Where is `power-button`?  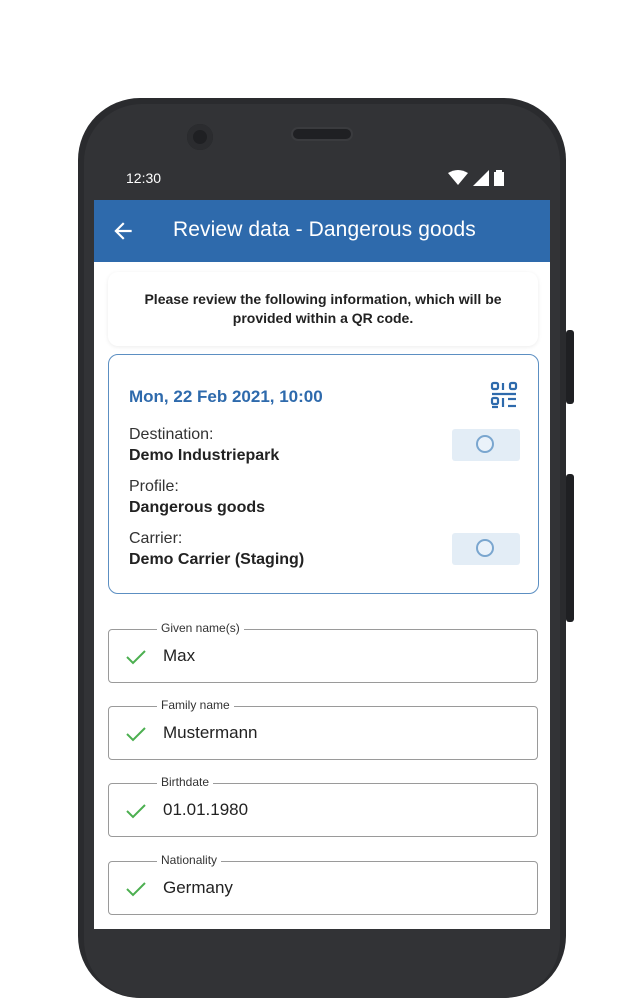
power-button is located at coordinates (570, 367).